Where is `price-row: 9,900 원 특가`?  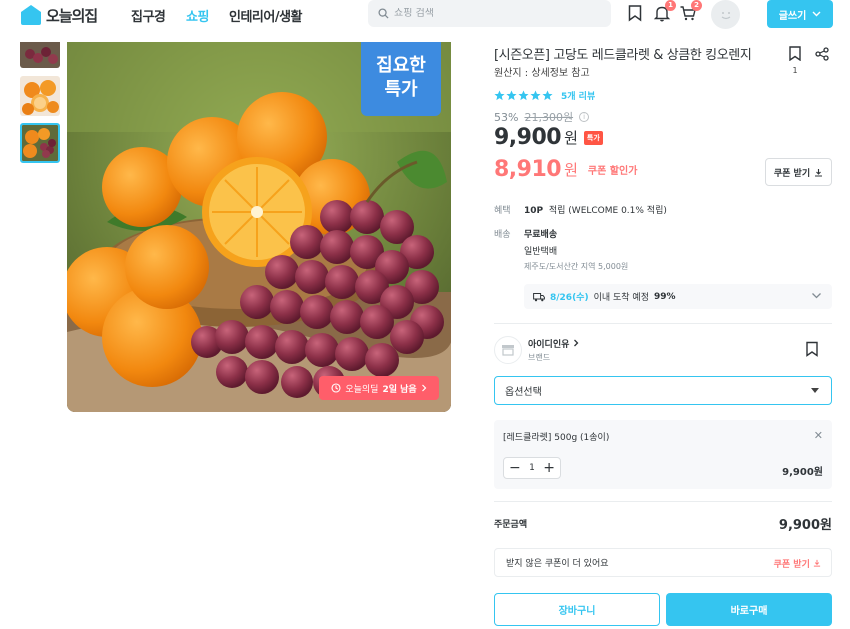 price-row: 9,900 원 특가 is located at coordinates (548, 137).